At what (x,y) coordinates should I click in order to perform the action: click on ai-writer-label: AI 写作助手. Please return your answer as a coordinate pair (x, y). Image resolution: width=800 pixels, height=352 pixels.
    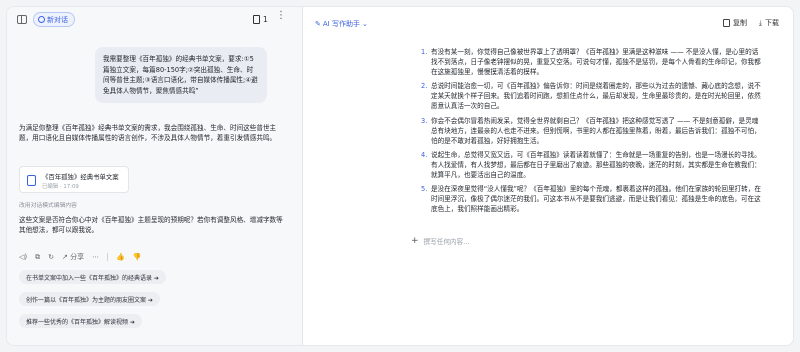
    Looking at the image, I should click on (341, 24).